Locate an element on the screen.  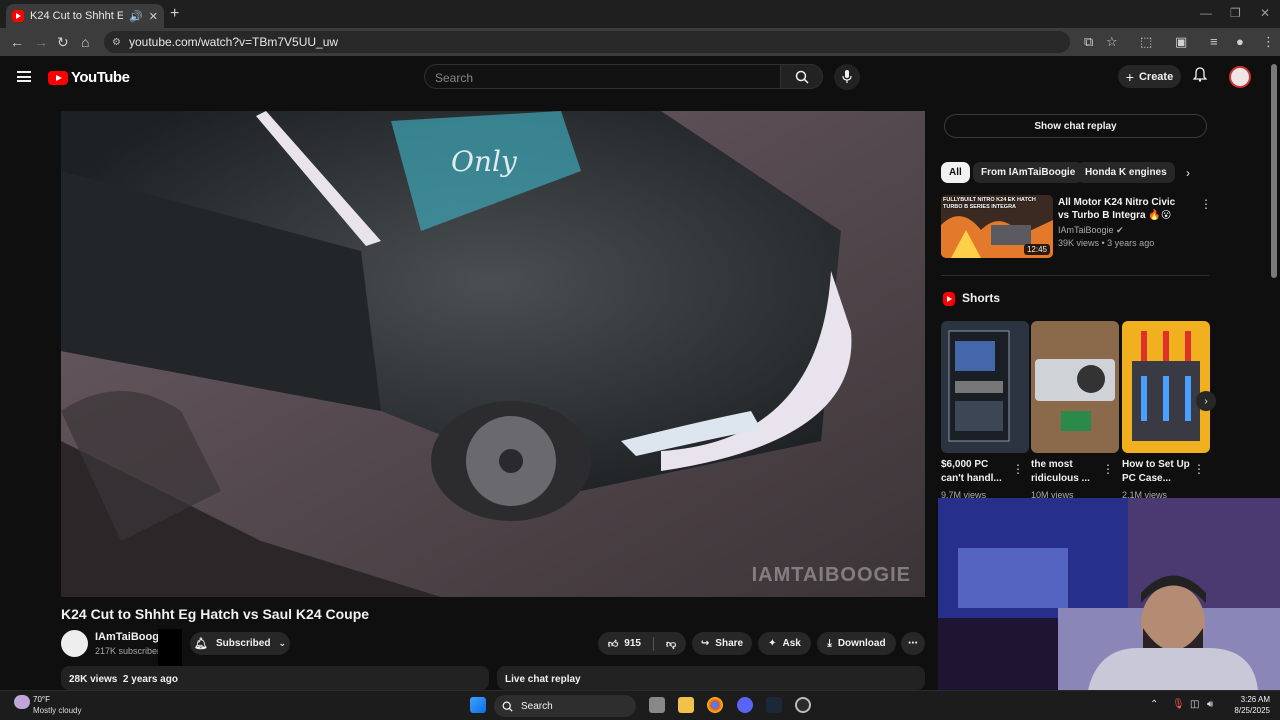
search-input: Search is located at coordinates (602, 76).